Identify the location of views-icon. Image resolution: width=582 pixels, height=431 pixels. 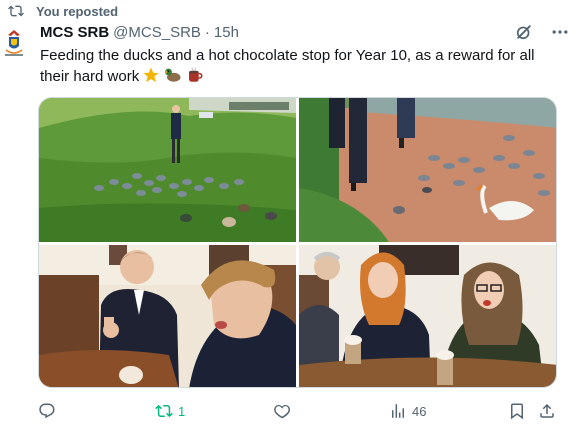
(398, 411).